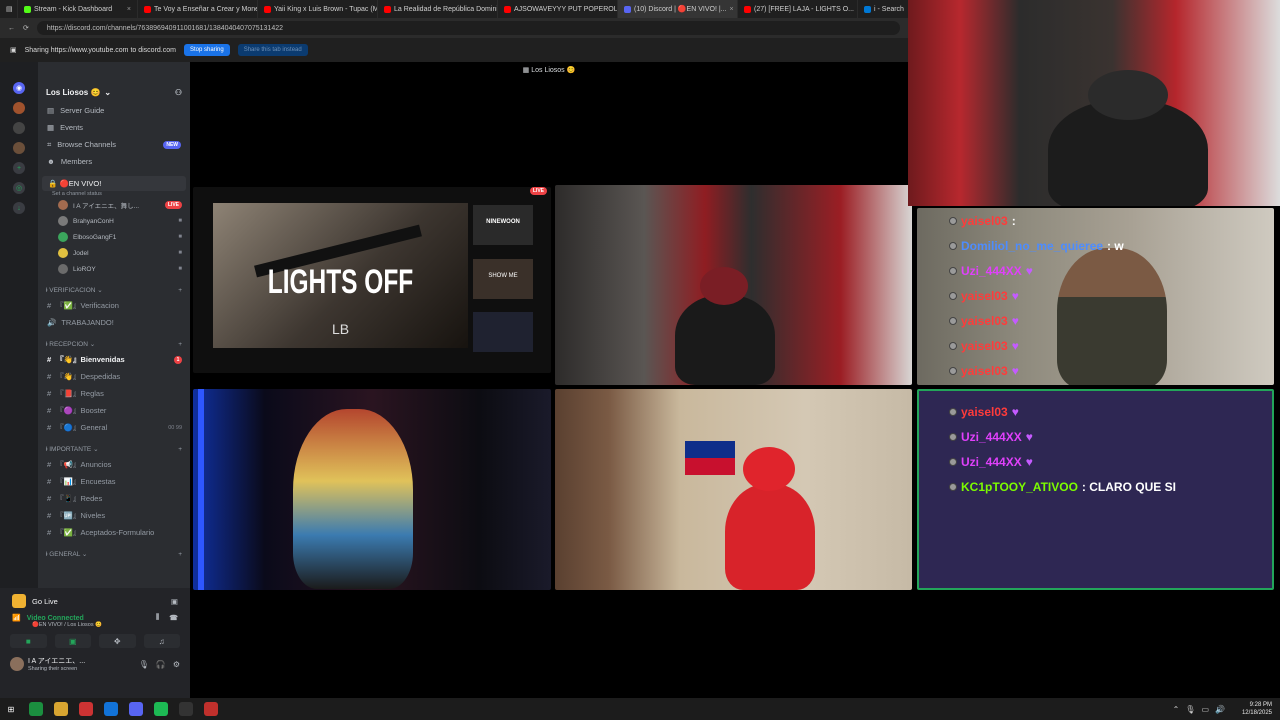  What do you see at coordinates (1015, 411) in the screenshot?
I see `emote-icon: ♥` at bounding box center [1015, 411].